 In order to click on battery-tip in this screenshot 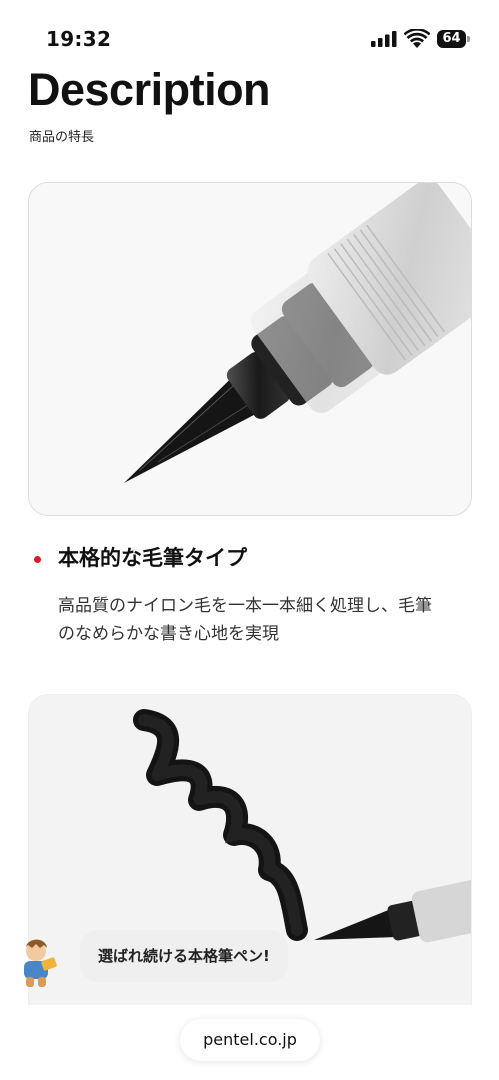, I will do `click(468, 39)`.